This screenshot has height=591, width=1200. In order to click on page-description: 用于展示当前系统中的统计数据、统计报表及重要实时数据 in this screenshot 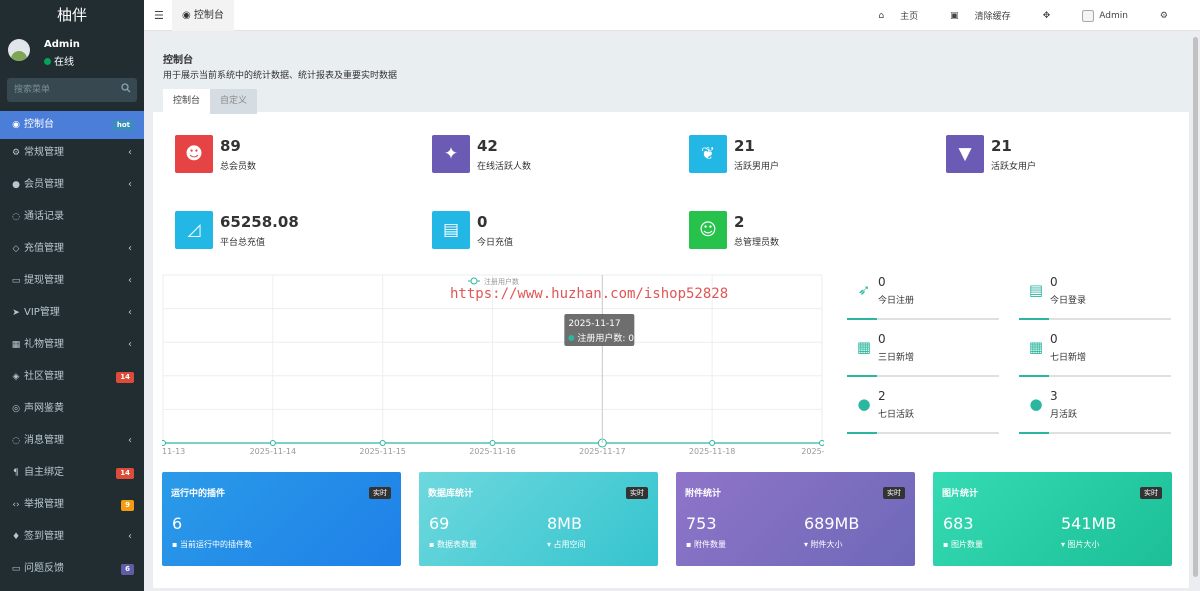, I will do `click(280, 76)`.